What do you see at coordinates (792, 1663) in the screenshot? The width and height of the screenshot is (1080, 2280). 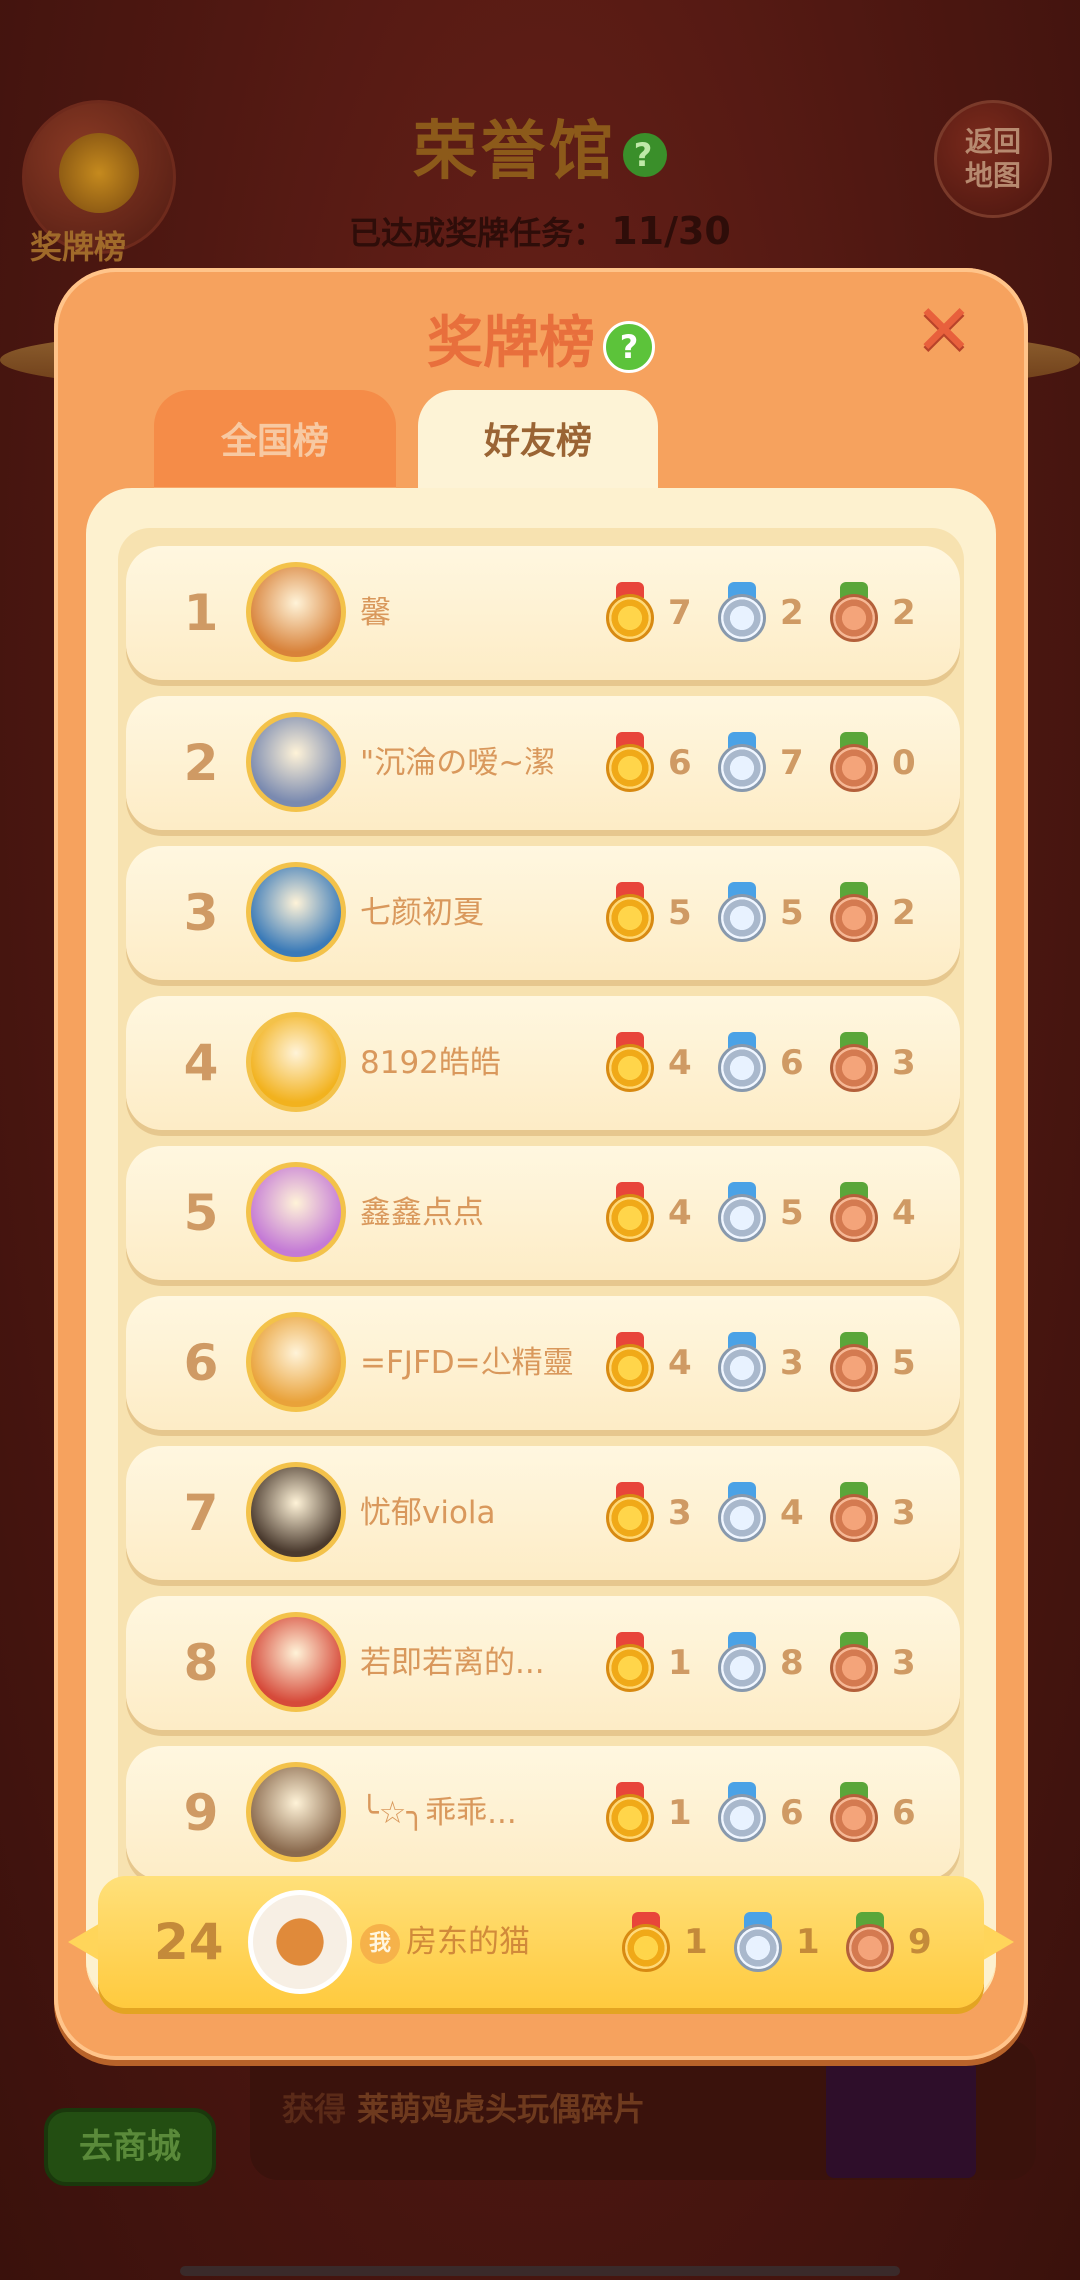 I see `silver-count: 8` at bounding box center [792, 1663].